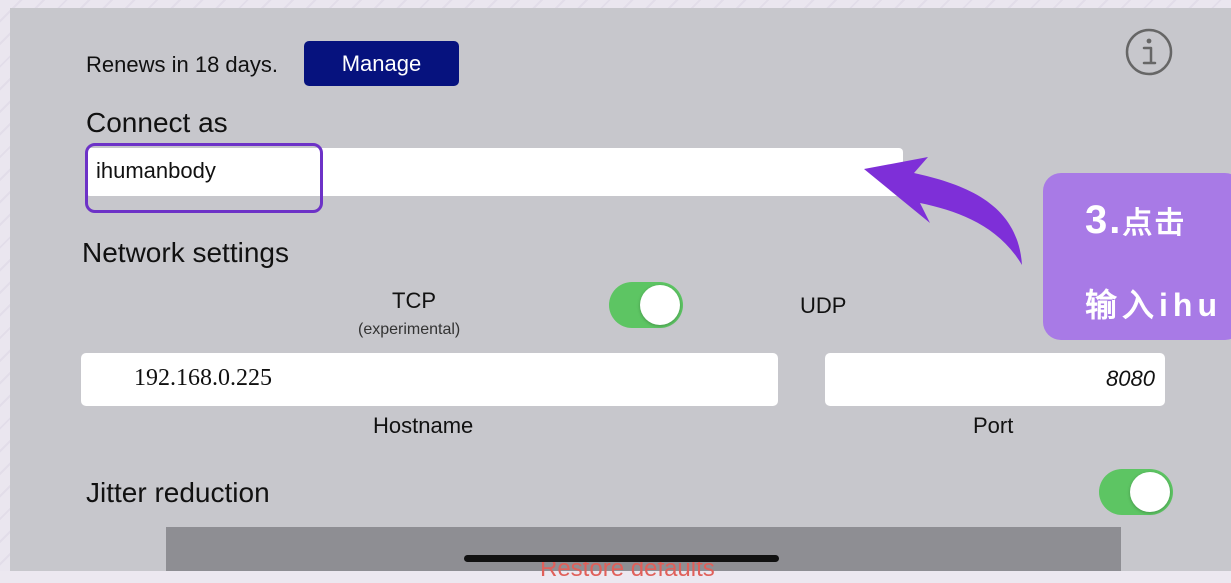  What do you see at coordinates (1153, 305) in the screenshot?
I see `annotation-line2: 输入ihu` at bounding box center [1153, 305].